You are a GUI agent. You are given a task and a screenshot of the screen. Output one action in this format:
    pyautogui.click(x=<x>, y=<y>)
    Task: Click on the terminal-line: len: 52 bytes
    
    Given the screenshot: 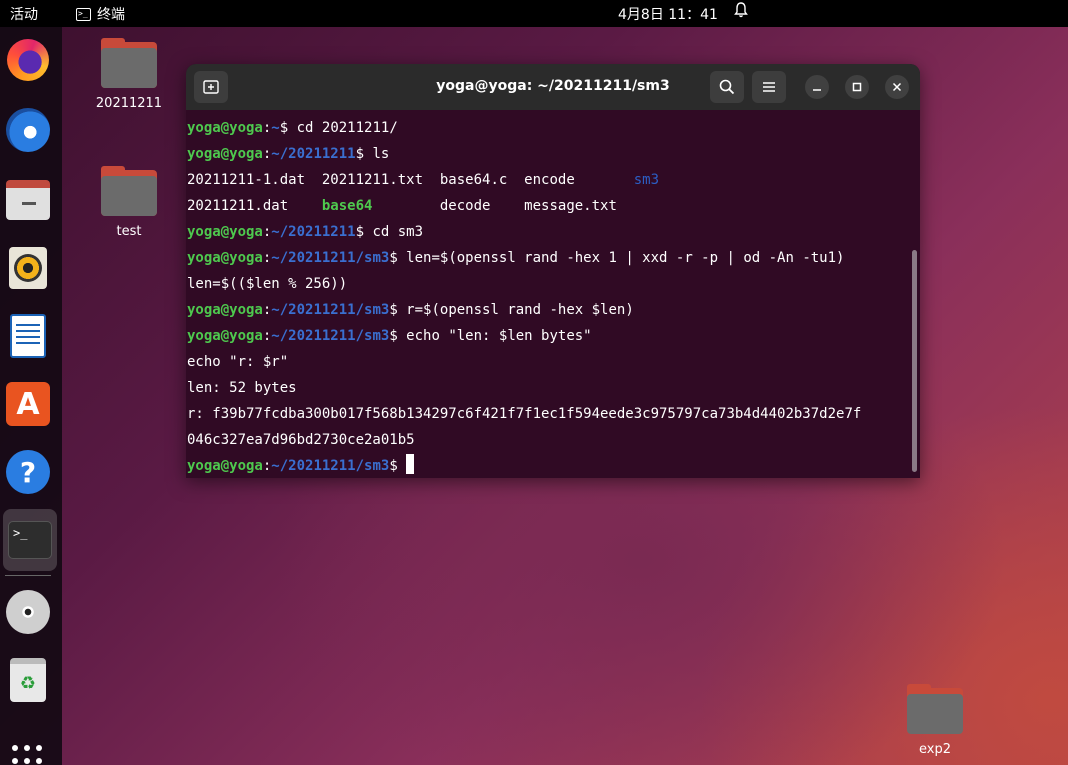 What is the action you would take?
    pyautogui.click(x=242, y=388)
    